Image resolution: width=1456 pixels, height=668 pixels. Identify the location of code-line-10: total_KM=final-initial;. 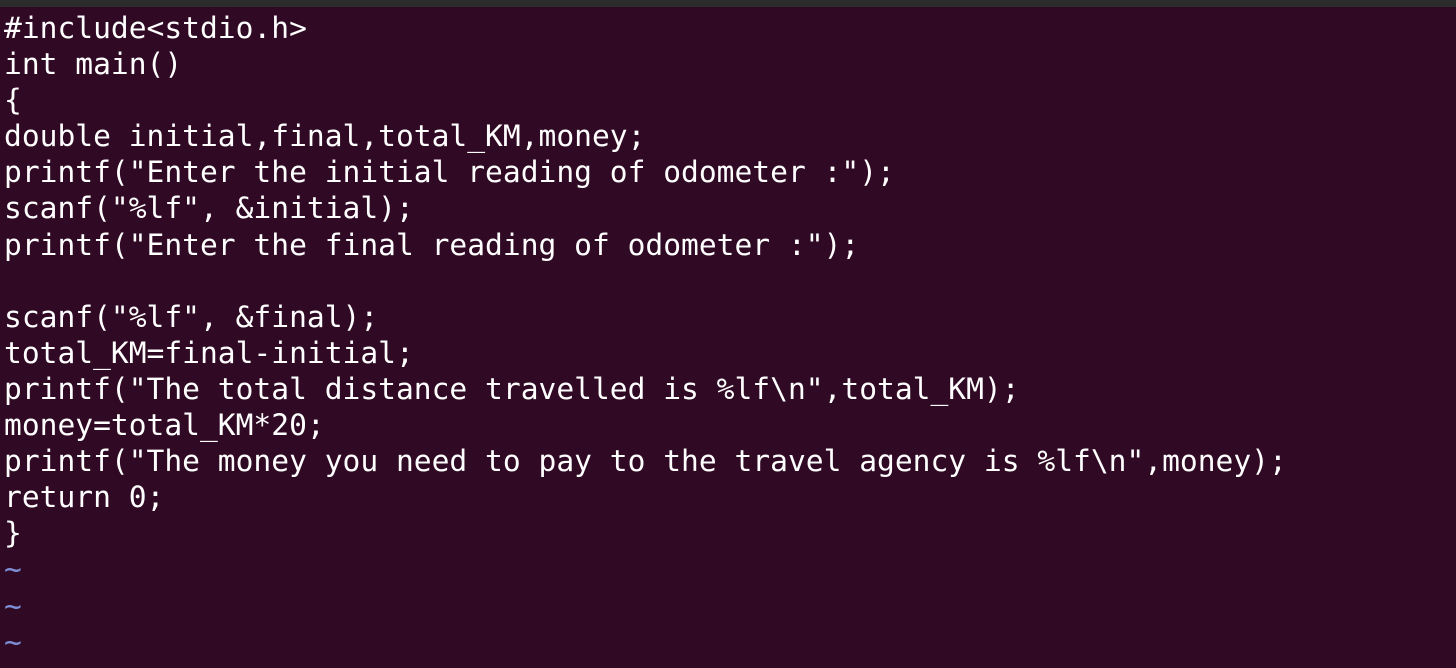
(728, 353).